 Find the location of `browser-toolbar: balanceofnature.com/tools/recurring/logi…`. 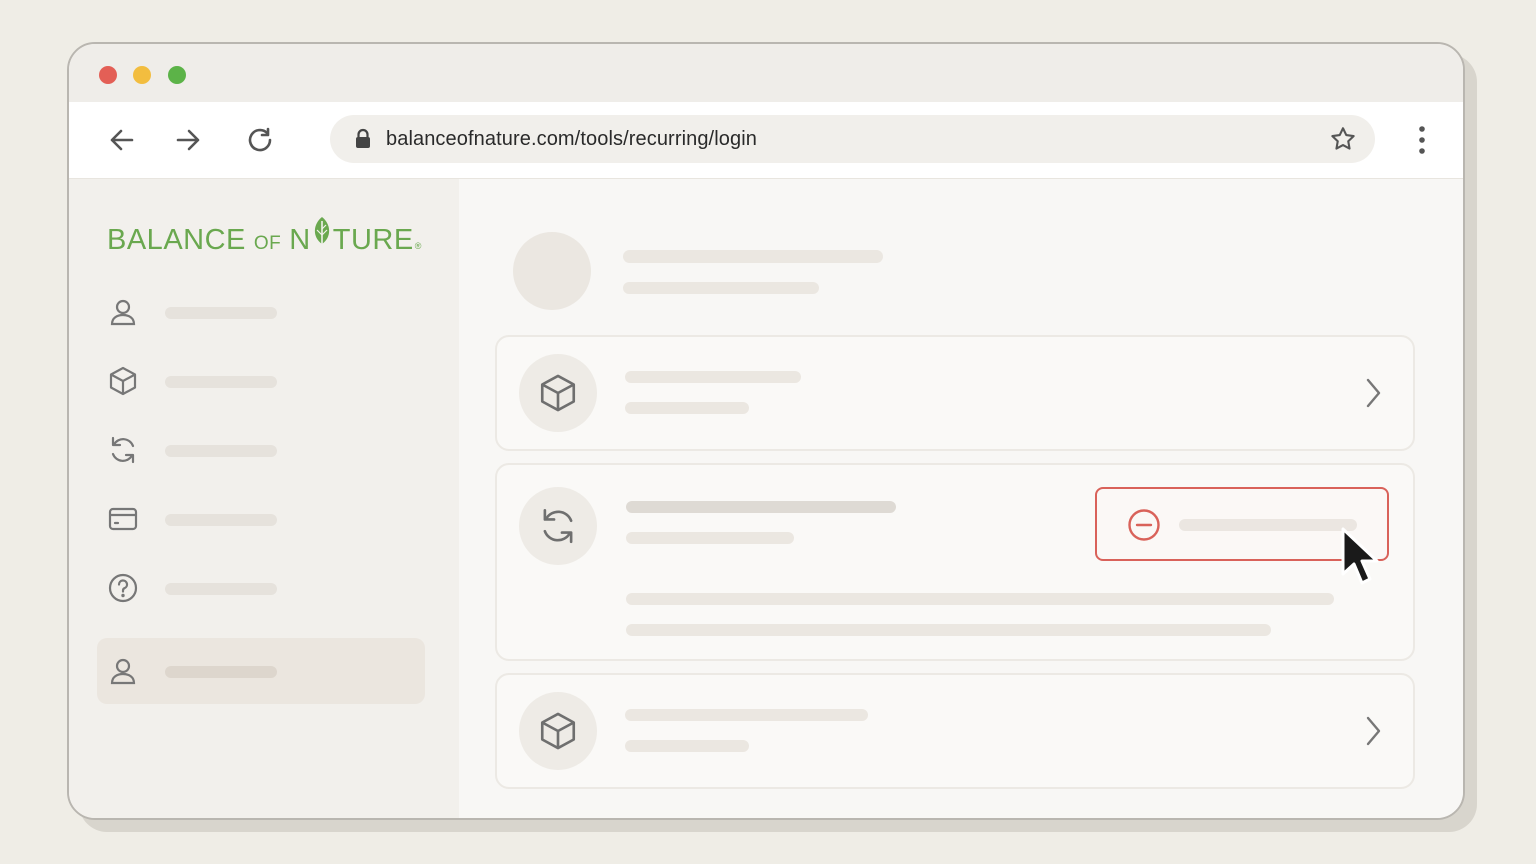

browser-toolbar: balanceofnature.com/tools/recurring/logi… is located at coordinates (766, 140).